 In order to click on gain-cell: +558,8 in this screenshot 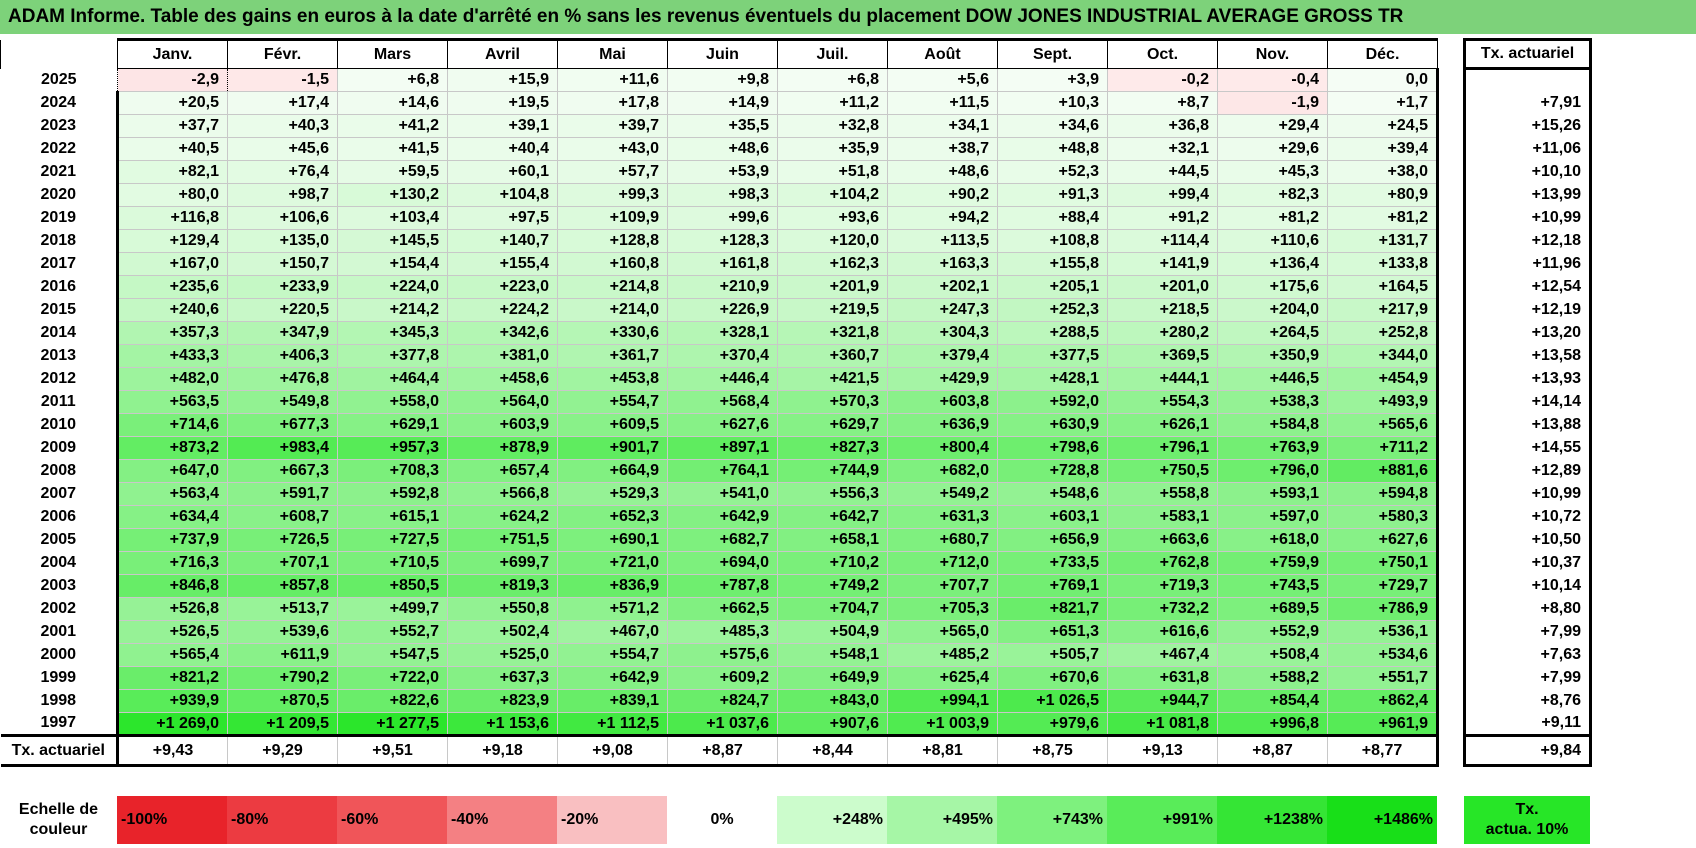, I will do `click(1162, 494)`.